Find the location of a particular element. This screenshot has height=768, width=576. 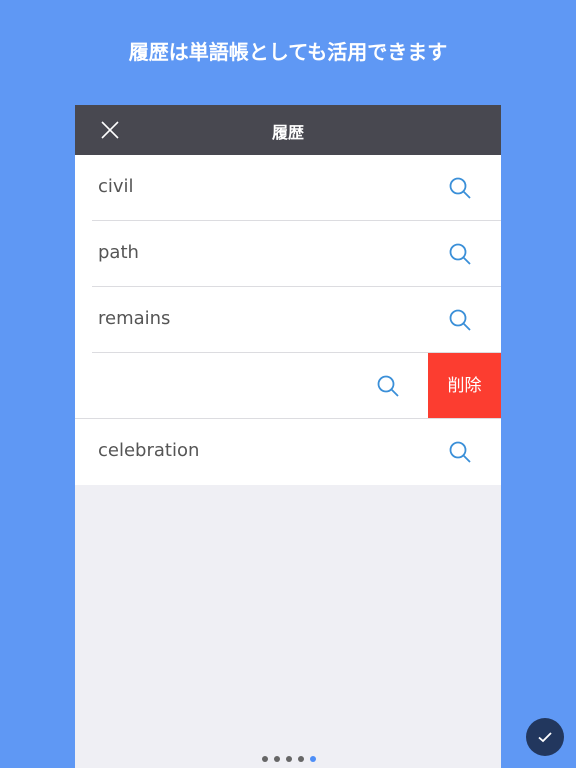

check-icon is located at coordinates (545, 737).